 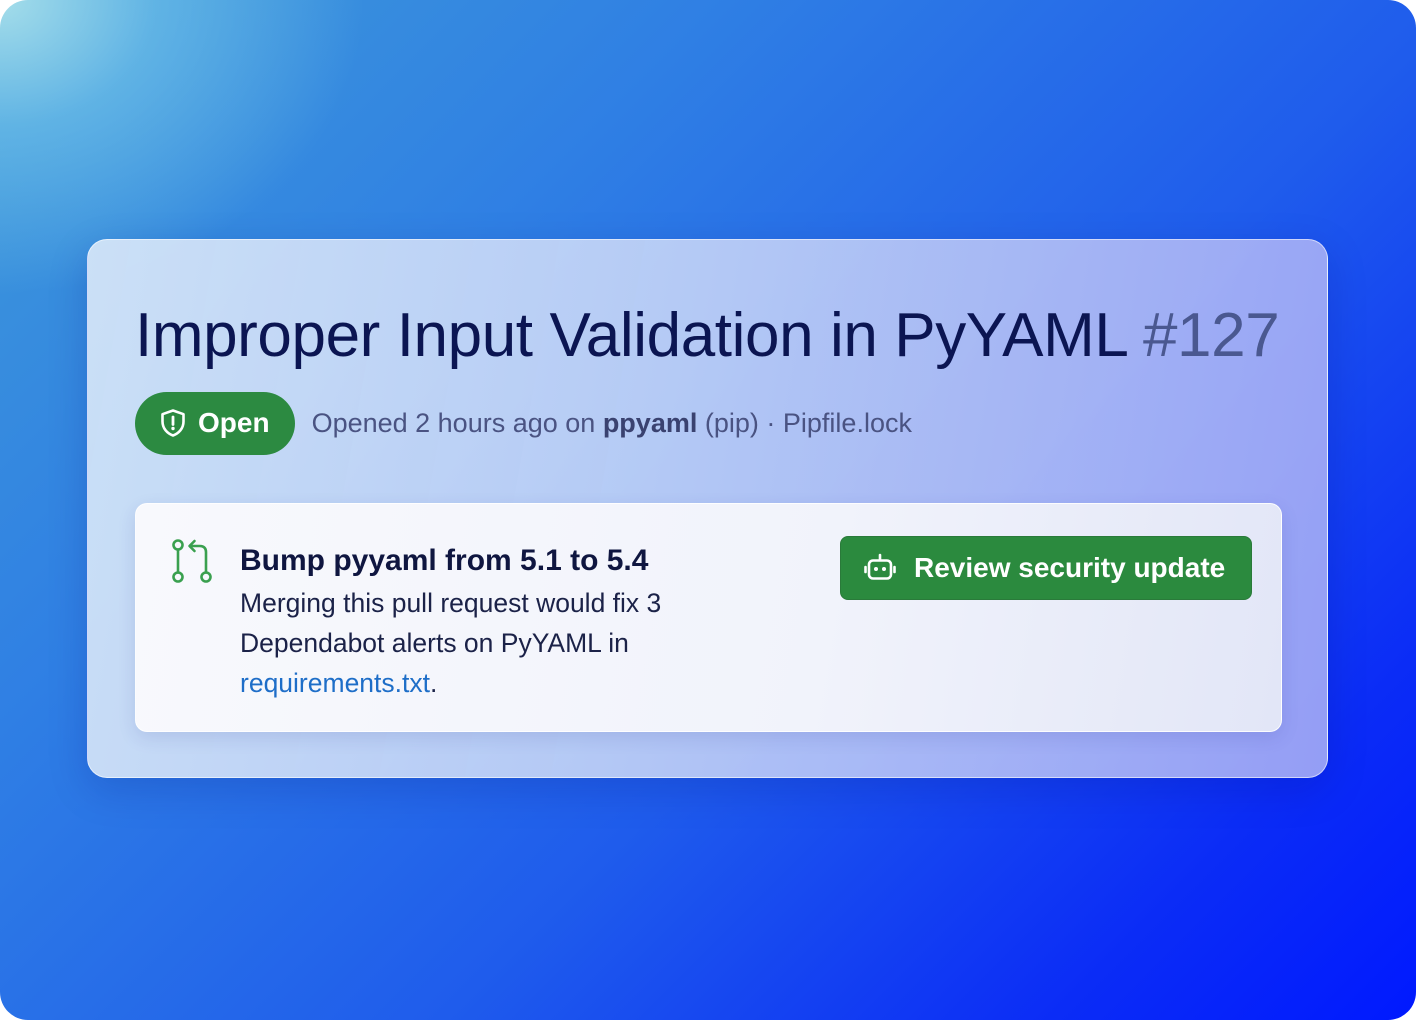 What do you see at coordinates (880, 568) in the screenshot?
I see `copilot-bot-icon` at bounding box center [880, 568].